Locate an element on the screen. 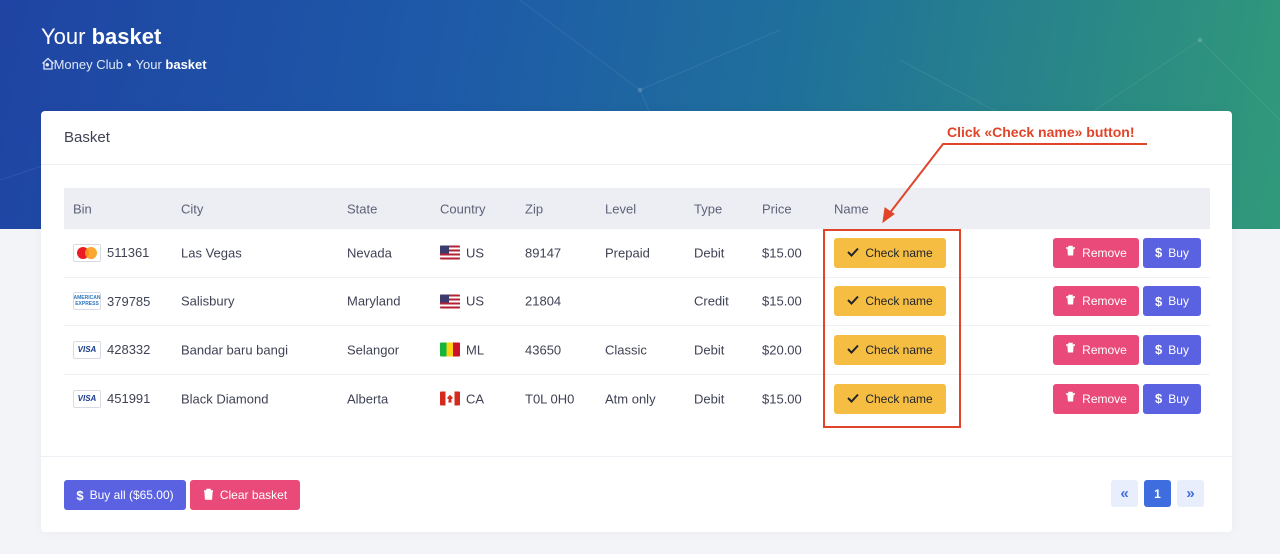  cell-city: Bandar baru bangi is located at coordinates (234, 350).